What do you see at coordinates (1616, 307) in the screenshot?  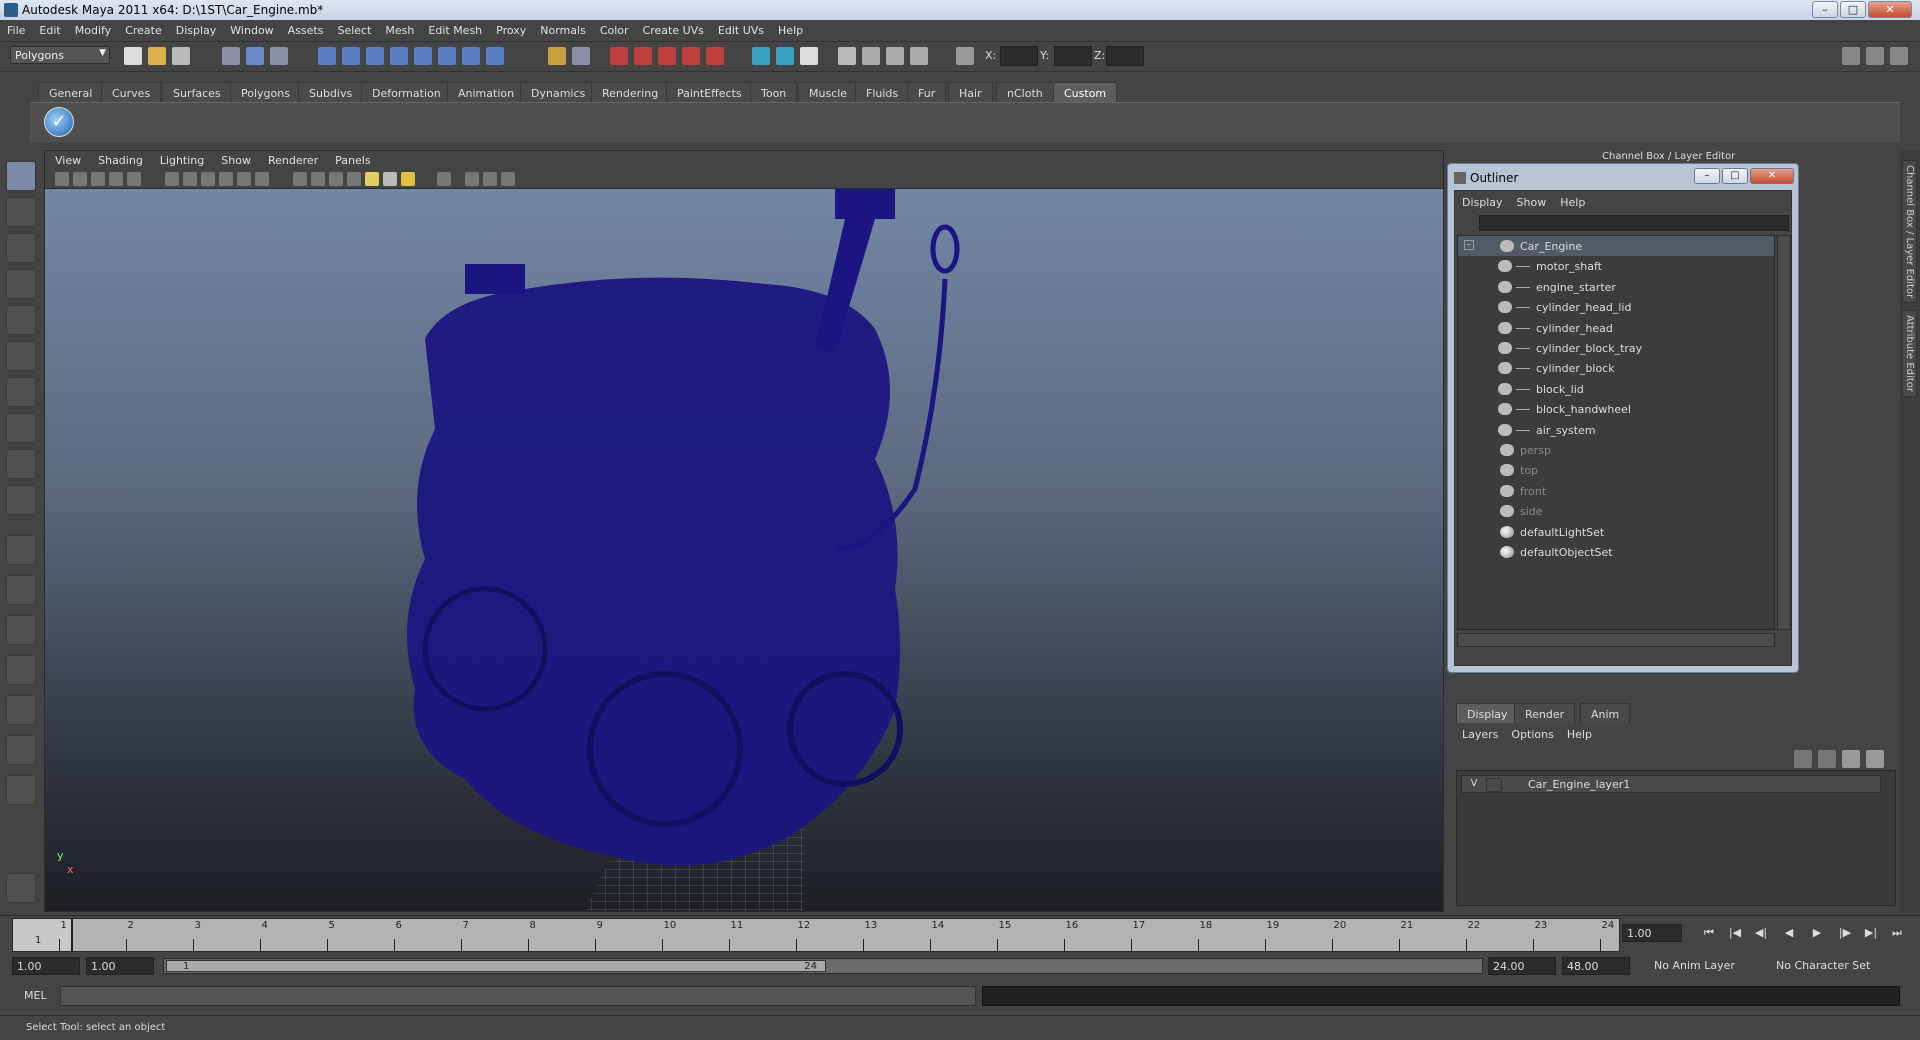 I see `outliner-item: cylinder_head_lid` at bounding box center [1616, 307].